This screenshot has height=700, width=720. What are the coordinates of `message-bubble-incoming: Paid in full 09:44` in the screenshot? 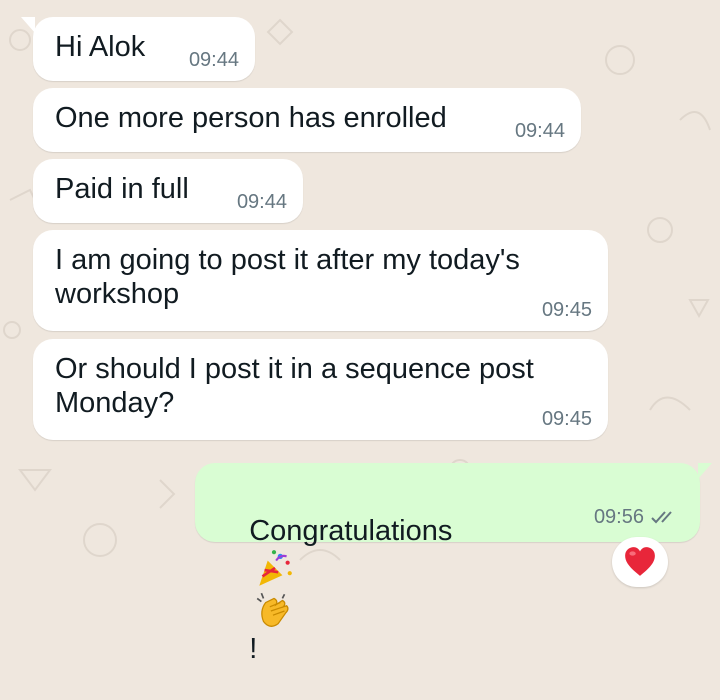 It's located at (168, 191).